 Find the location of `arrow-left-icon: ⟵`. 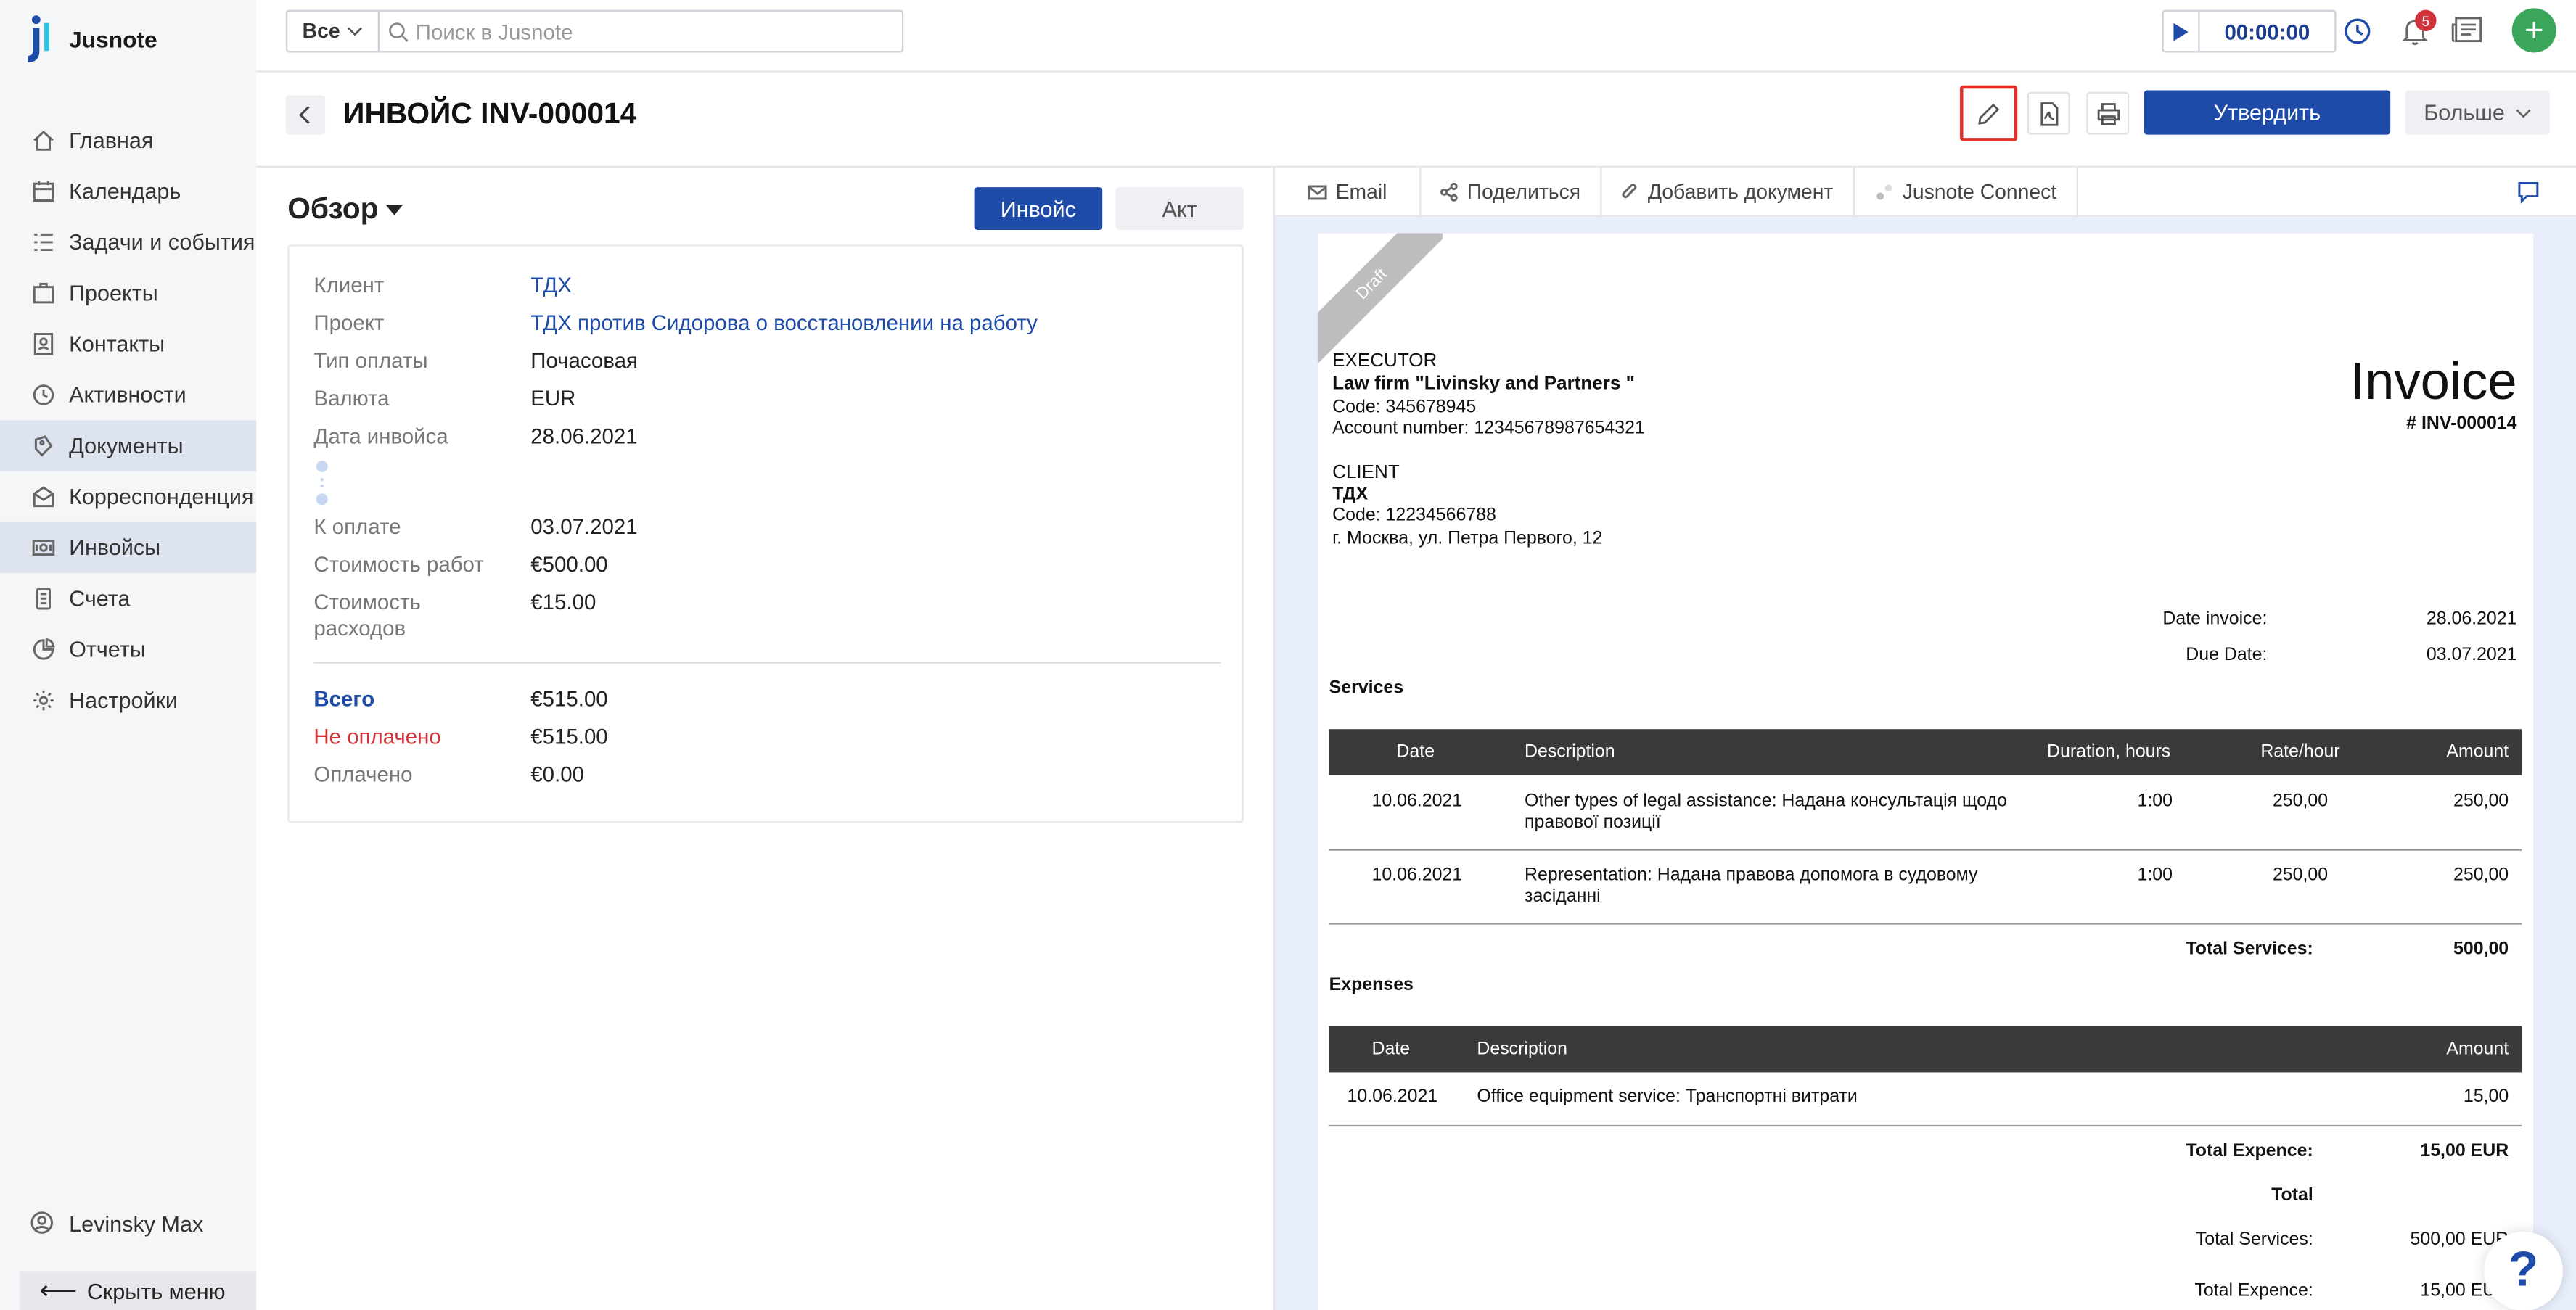

arrow-left-icon: ⟵ is located at coordinates (58, 1292).